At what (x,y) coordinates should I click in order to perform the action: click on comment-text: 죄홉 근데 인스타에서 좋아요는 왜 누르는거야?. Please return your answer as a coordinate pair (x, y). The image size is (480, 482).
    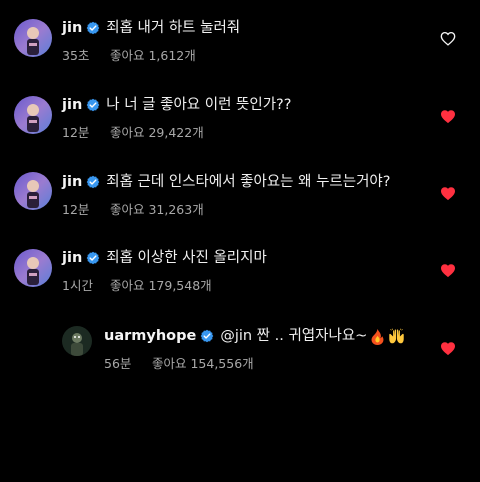
    Looking at the image, I should click on (248, 182).